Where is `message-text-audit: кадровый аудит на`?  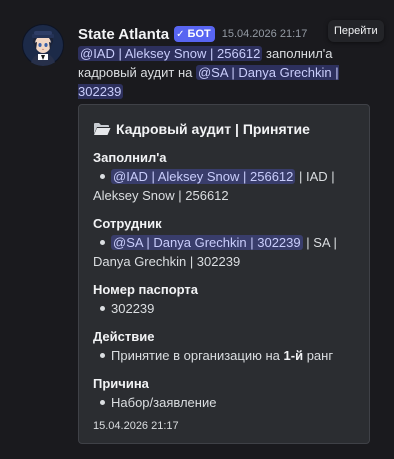
message-text-audit: кадровый аудит на is located at coordinates (135, 72).